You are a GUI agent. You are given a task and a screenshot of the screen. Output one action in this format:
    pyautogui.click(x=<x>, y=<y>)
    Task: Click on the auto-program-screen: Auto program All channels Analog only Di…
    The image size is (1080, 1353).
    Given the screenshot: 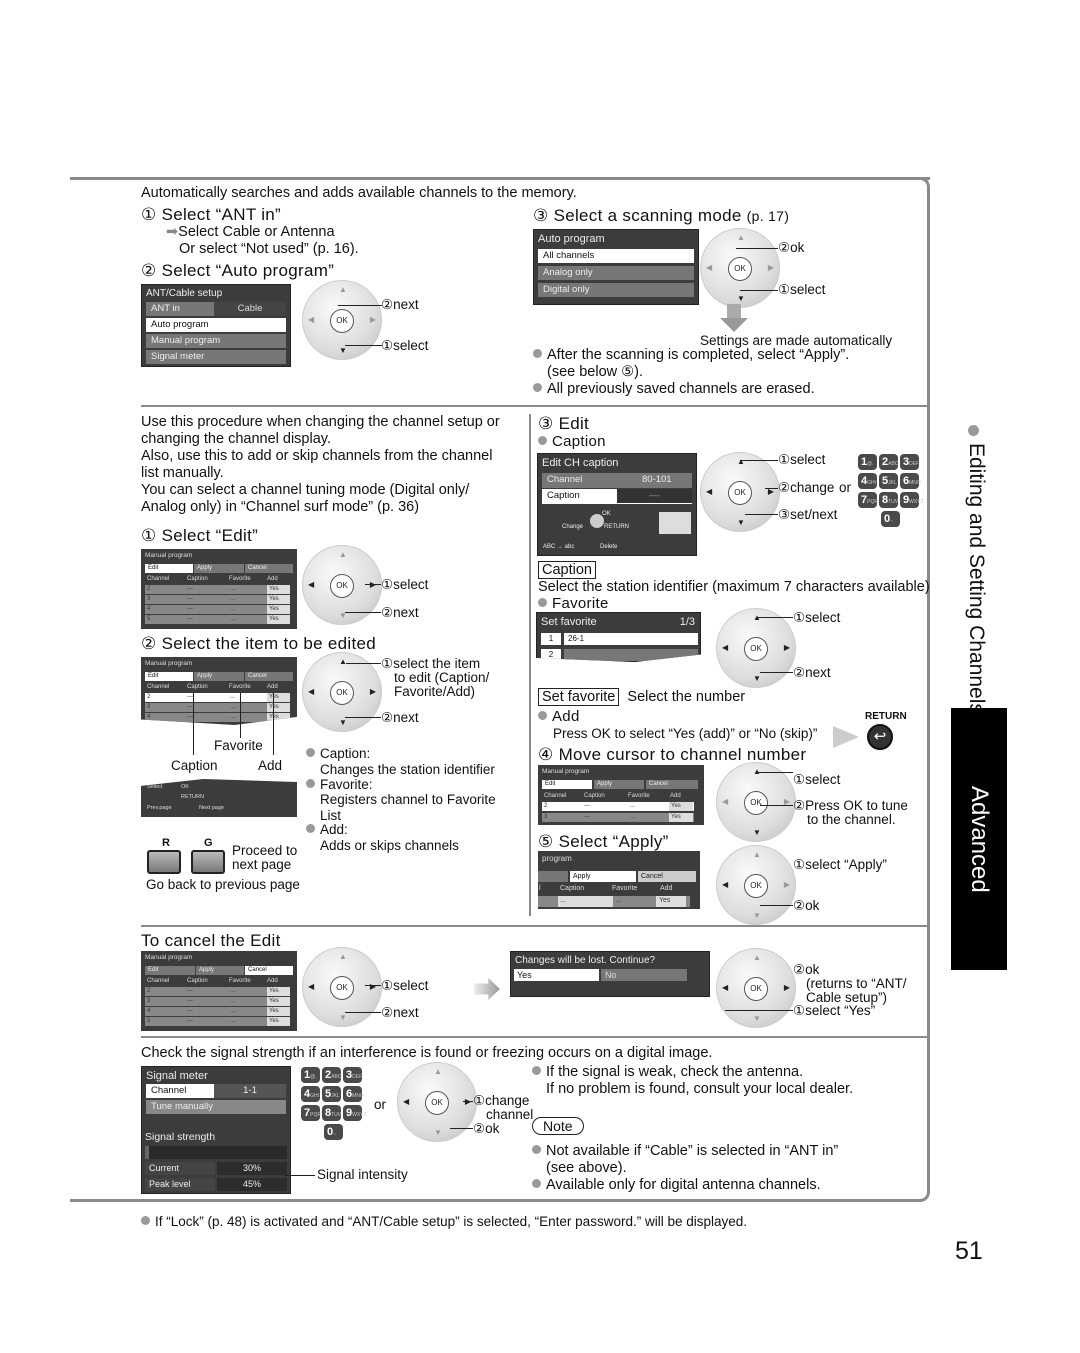 What is the action you would take?
    pyautogui.click(x=616, y=267)
    